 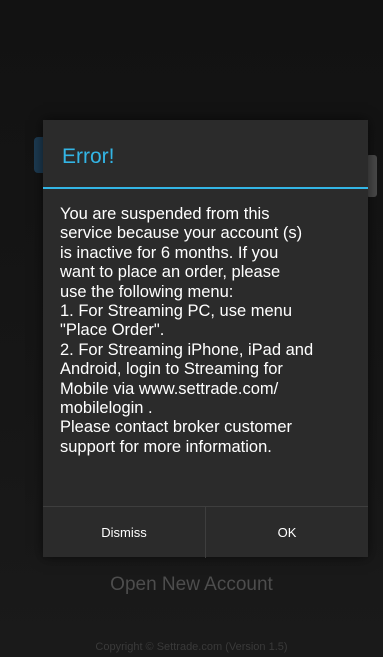 I want to click on dialog-title: Error!, so click(x=88, y=156).